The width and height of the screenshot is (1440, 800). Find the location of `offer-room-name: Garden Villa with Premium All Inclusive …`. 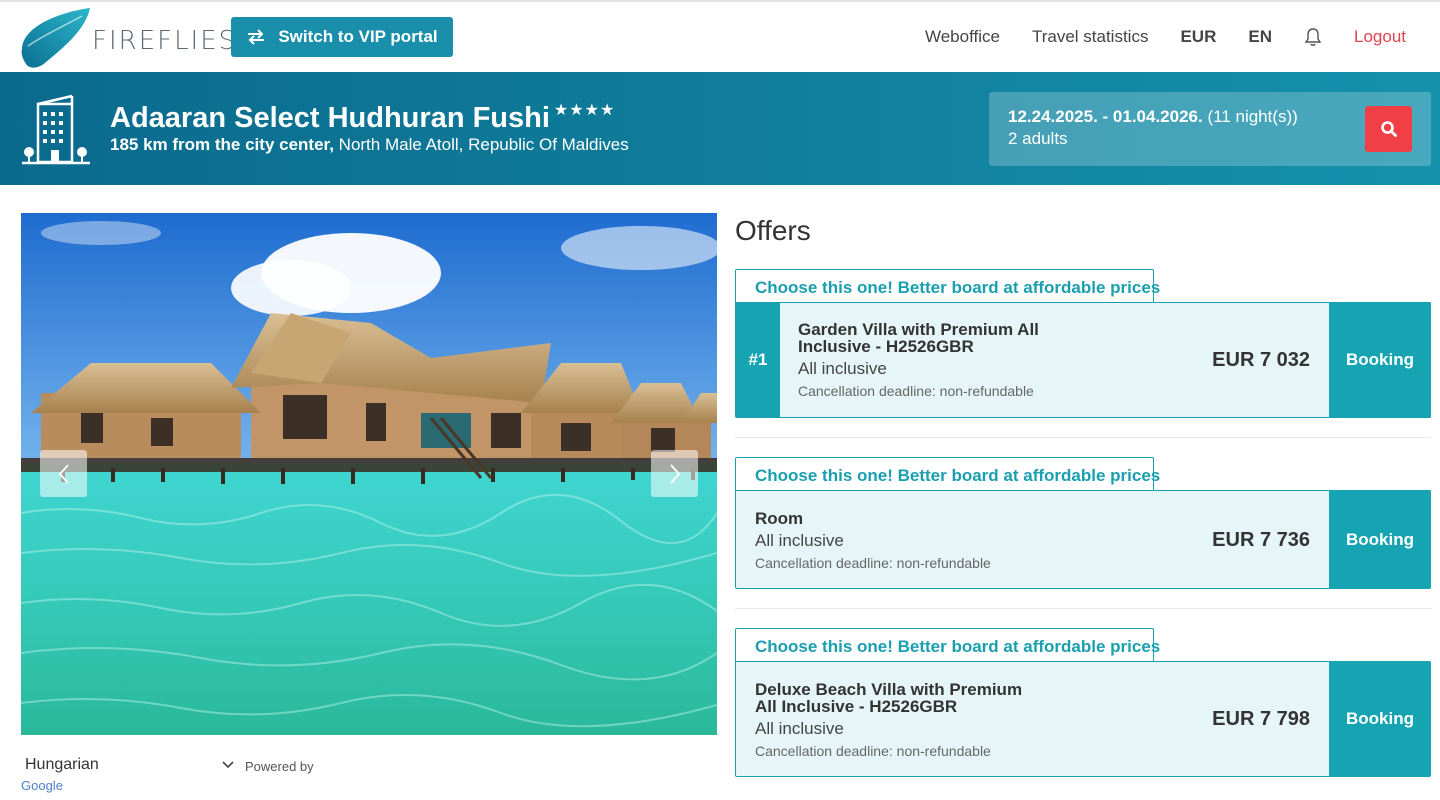

offer-room-name: Garden Villa with Premium All Inclusive … is located at coordinates (933, 338).